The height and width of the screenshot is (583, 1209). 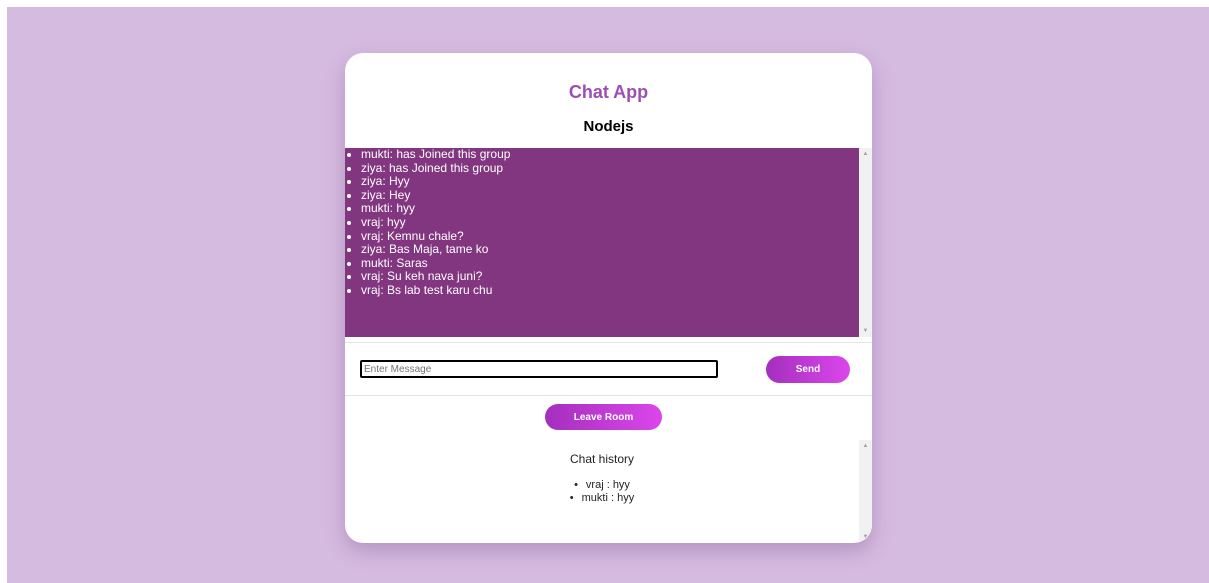 What do you see at coordinates (610, 222) in the screenshot?
I see `message-item: vraj: hyy` at bounding box center [610, 222].